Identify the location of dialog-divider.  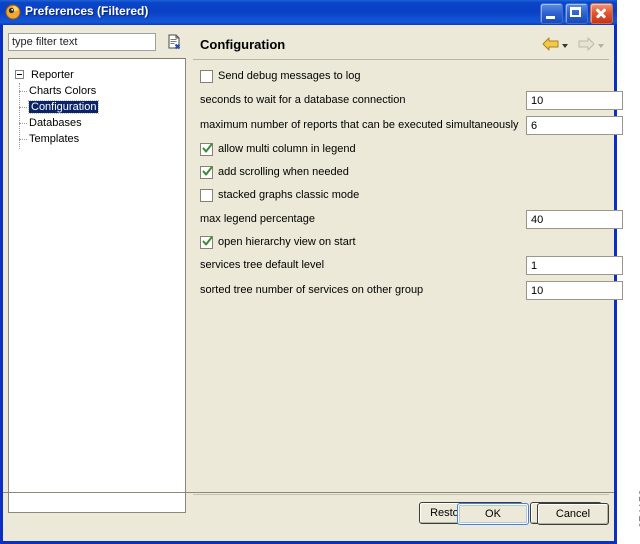
(308, 492).